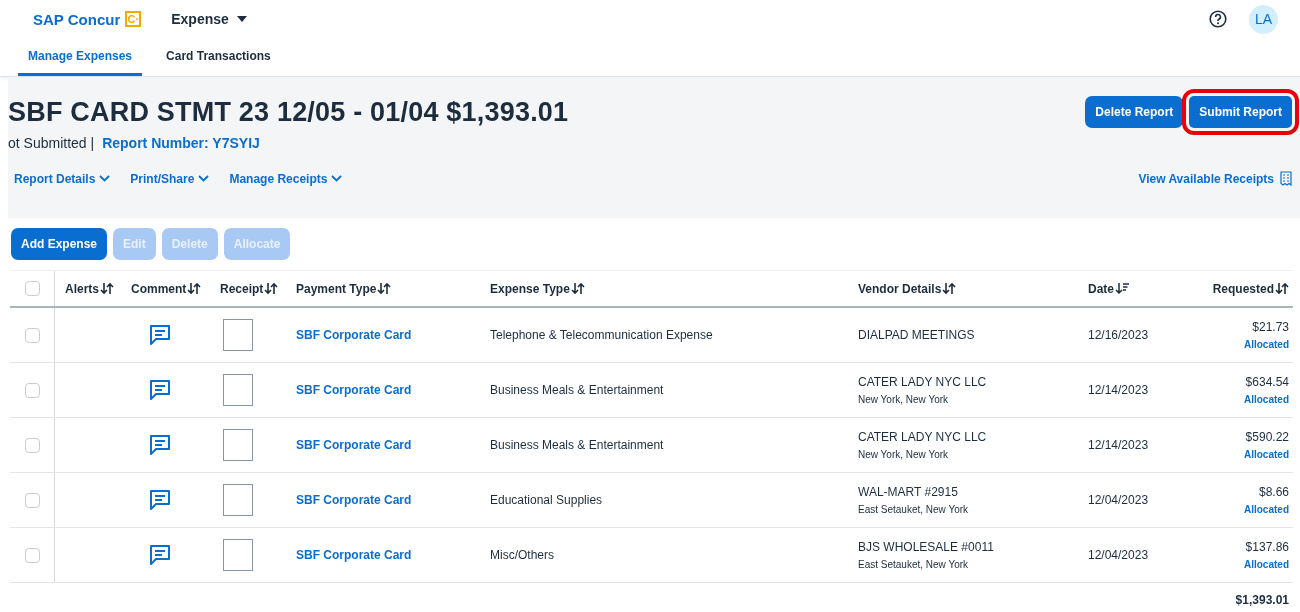 This screenshot has width=1300, height=612. Describe the element at coordinates (1263, 19) in the screenshot. I see `user-avatar: LA` at that location.